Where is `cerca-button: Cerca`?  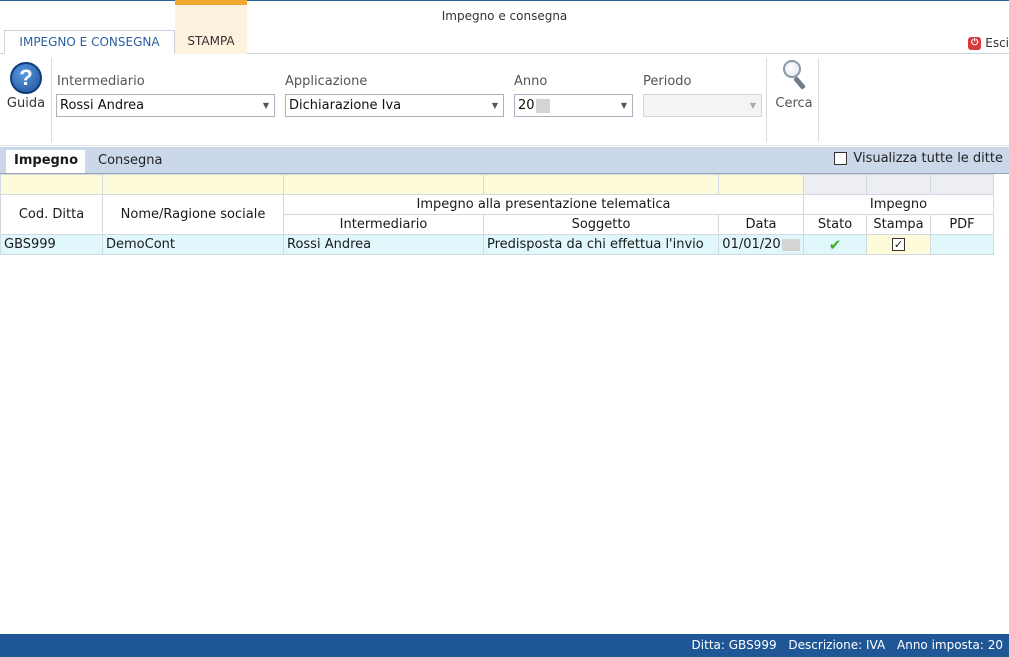
cerca-button: Cerca is located at coordinates (794, 85).